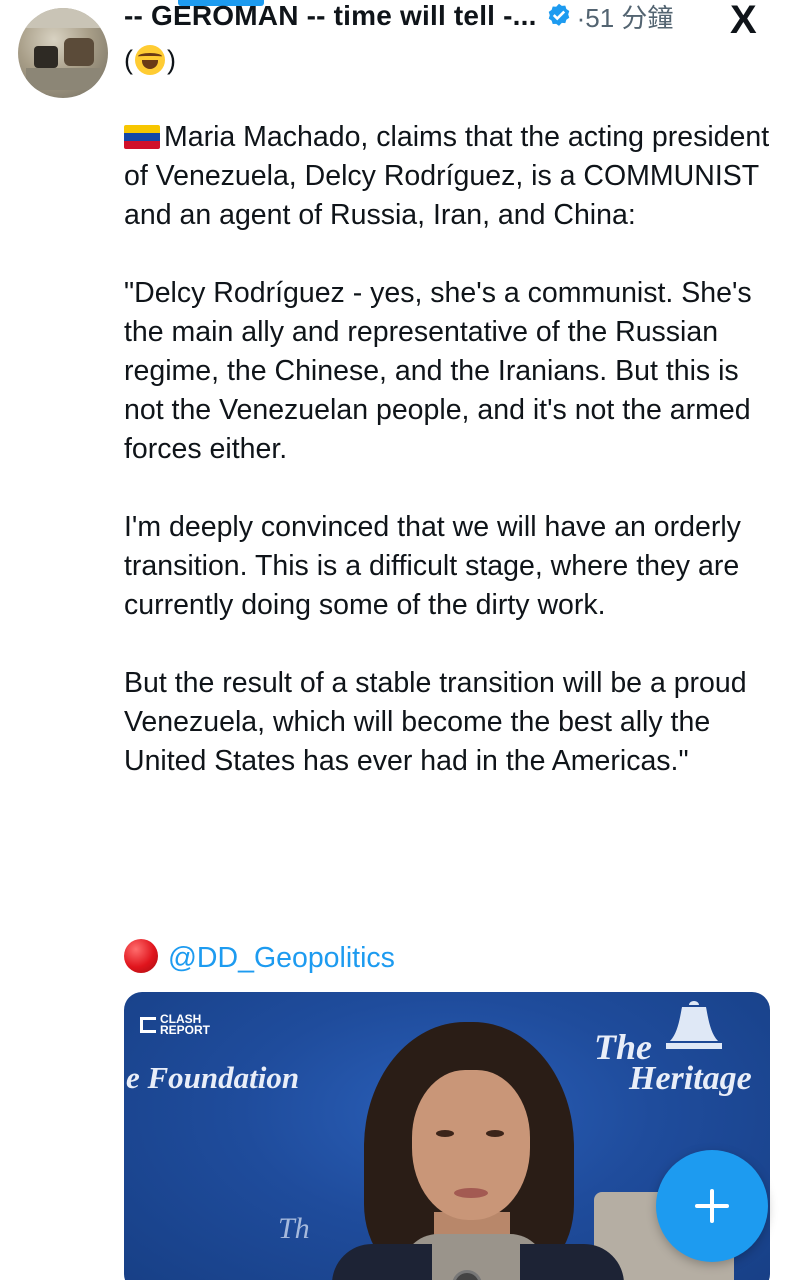 The width and height of the screenshot is (788, 1280). What do you see at coordinates (63, 53) in the screenshot?
I see `avatar` at bounding box center [63, 53].